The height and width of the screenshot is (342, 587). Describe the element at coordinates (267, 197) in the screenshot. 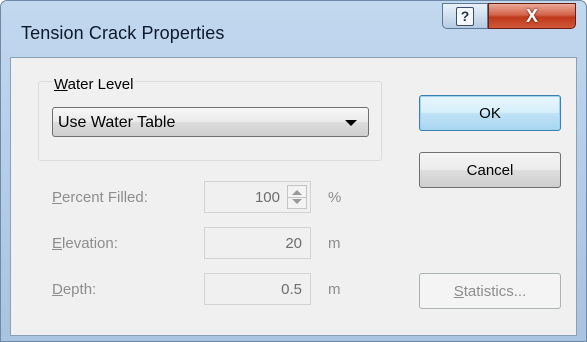

I see `percent-filled-value: 100` at that location.